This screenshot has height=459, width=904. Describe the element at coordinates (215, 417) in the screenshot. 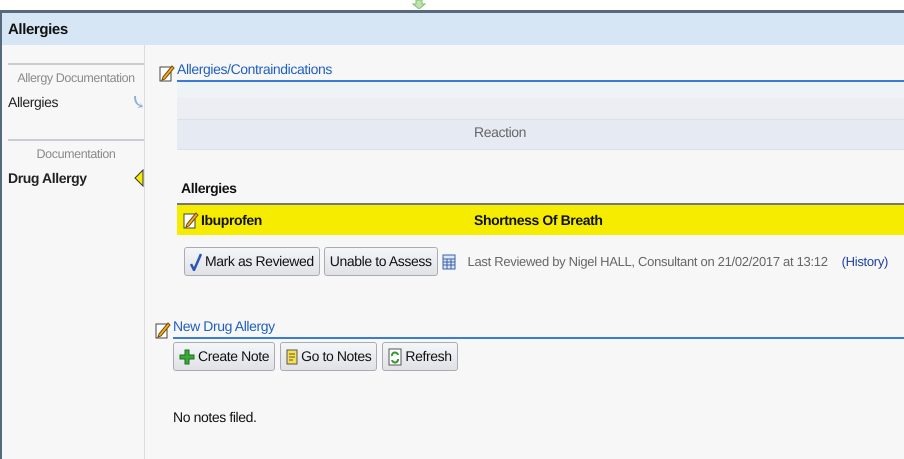

I see `status-message: No notes filed.` at that location.